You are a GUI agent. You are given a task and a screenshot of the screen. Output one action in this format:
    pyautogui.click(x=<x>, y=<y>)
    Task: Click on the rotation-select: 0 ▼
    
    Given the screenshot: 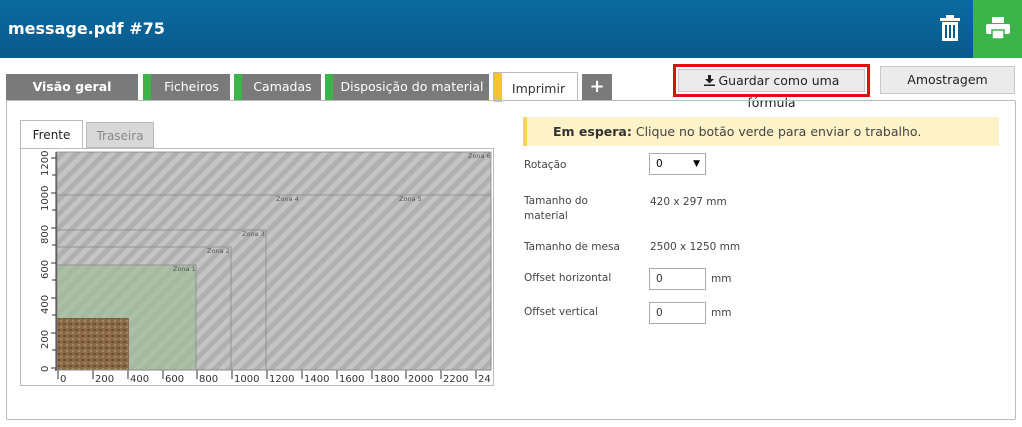 What is the action you would take?
    pyautogui.click(x=677, y=164)
    